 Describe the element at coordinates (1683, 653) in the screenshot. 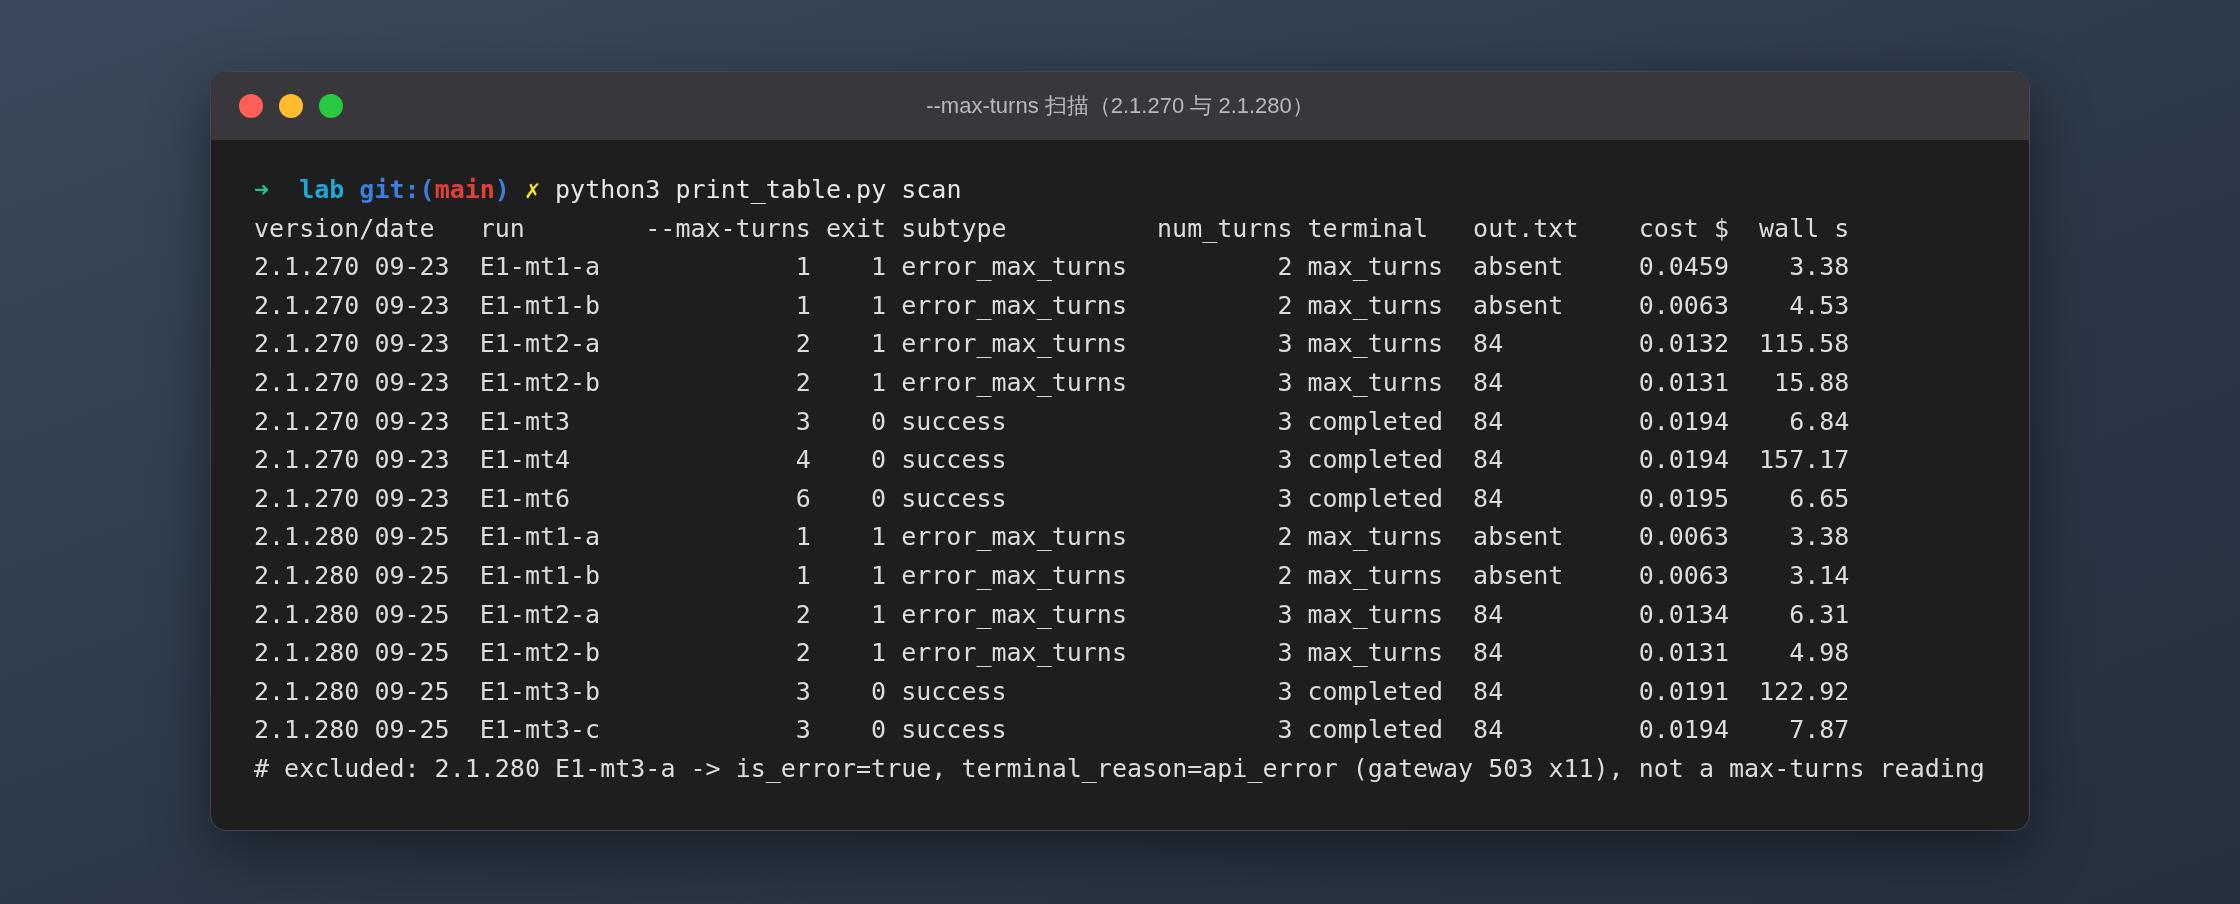

I see `table-cell-text: 0.0131` at that location.